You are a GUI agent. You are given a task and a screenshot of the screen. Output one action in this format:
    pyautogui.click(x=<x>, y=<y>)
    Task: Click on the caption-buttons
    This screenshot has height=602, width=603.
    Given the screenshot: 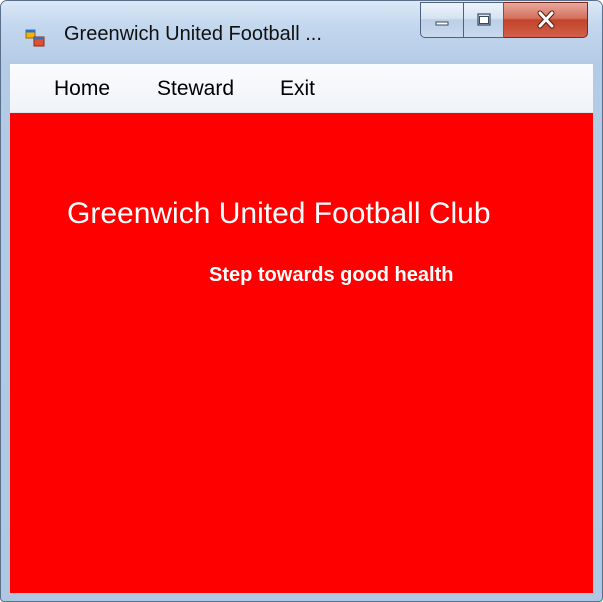 What is the action you would take?
    pyautogui.click(x=504, y=21)
    